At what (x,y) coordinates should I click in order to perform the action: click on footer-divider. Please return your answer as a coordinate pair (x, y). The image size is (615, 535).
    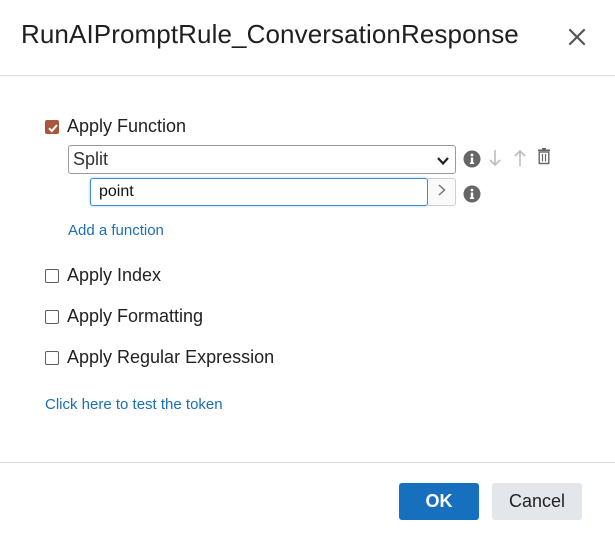
    Looking at the image, I should click on (307, 462).